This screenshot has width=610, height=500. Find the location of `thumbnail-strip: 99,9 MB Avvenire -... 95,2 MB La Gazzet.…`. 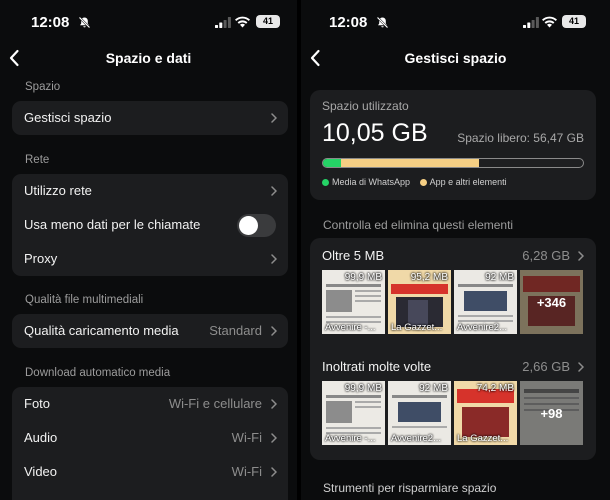

thumbnail-strip: 99,9 MB Avvenire -... 95,2 MB La Gazzet.… is located at coordinates (453, 302).